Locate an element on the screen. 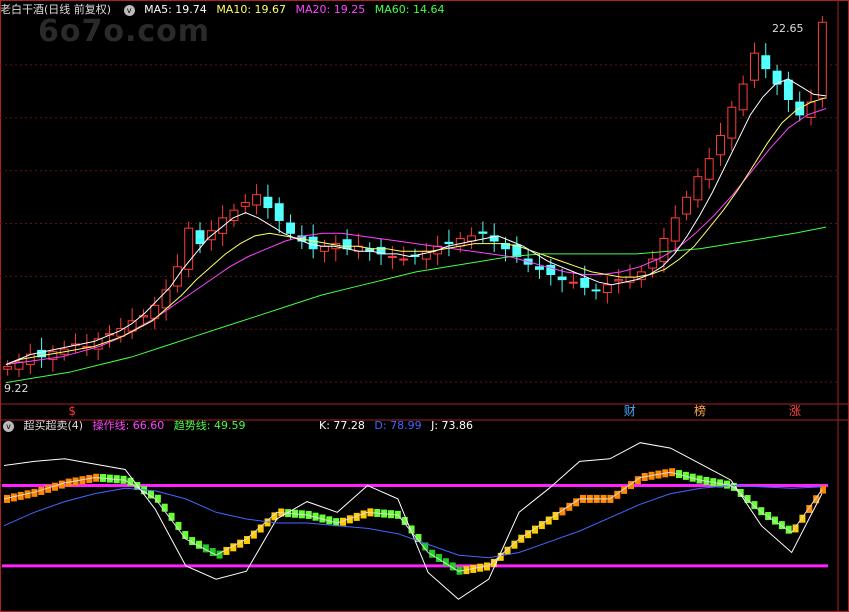  low-price-label: 9.22 is located at coordinates (16, 388).